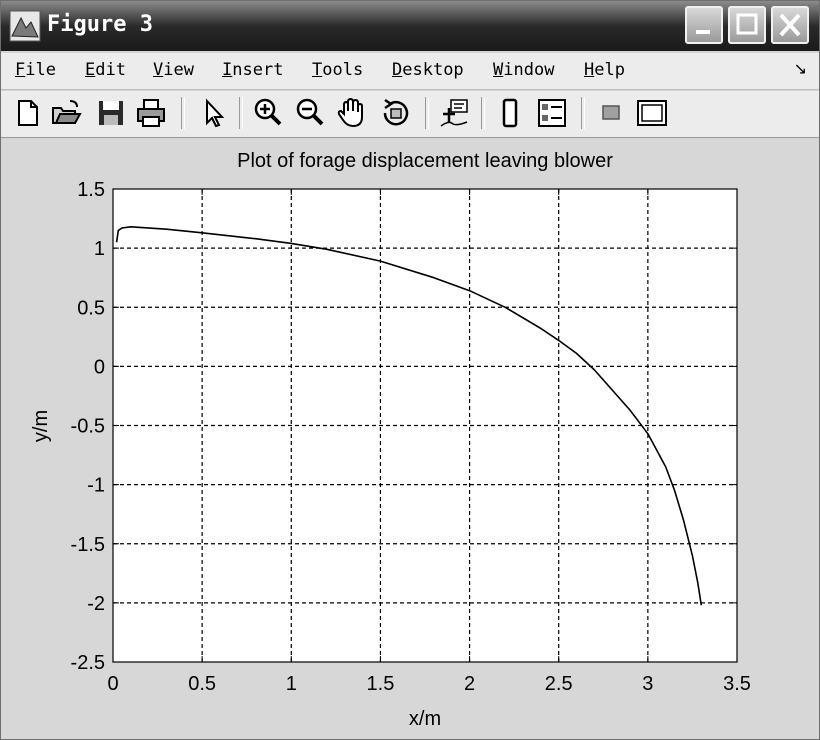 The height and width of the screenshot is (740, 820). I want to click on zoom-out-icon, so click(310, 113).